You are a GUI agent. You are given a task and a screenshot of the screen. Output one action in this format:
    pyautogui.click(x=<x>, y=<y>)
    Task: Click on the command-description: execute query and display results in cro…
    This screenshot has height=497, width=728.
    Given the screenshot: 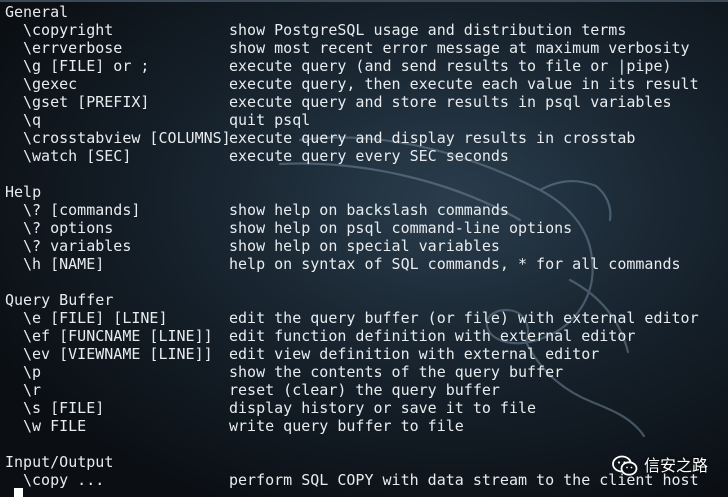 What is the action you would take?
    pyautogui.click(x=432, y=138)
    